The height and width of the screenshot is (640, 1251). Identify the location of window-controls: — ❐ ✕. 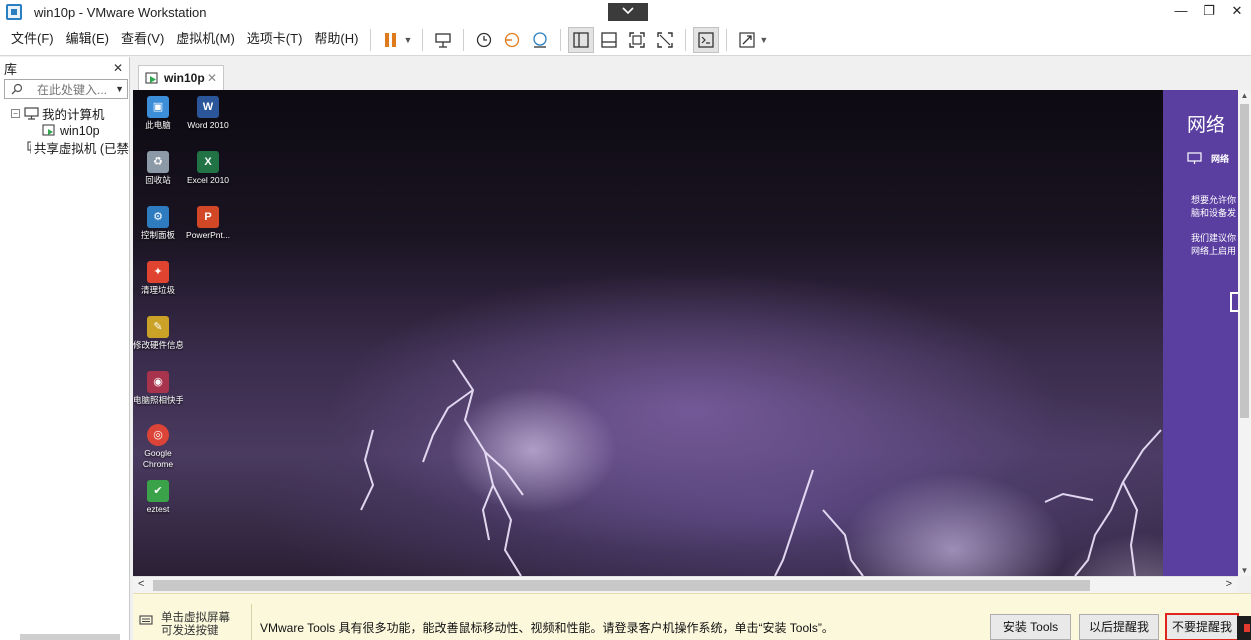
(1209, 12).